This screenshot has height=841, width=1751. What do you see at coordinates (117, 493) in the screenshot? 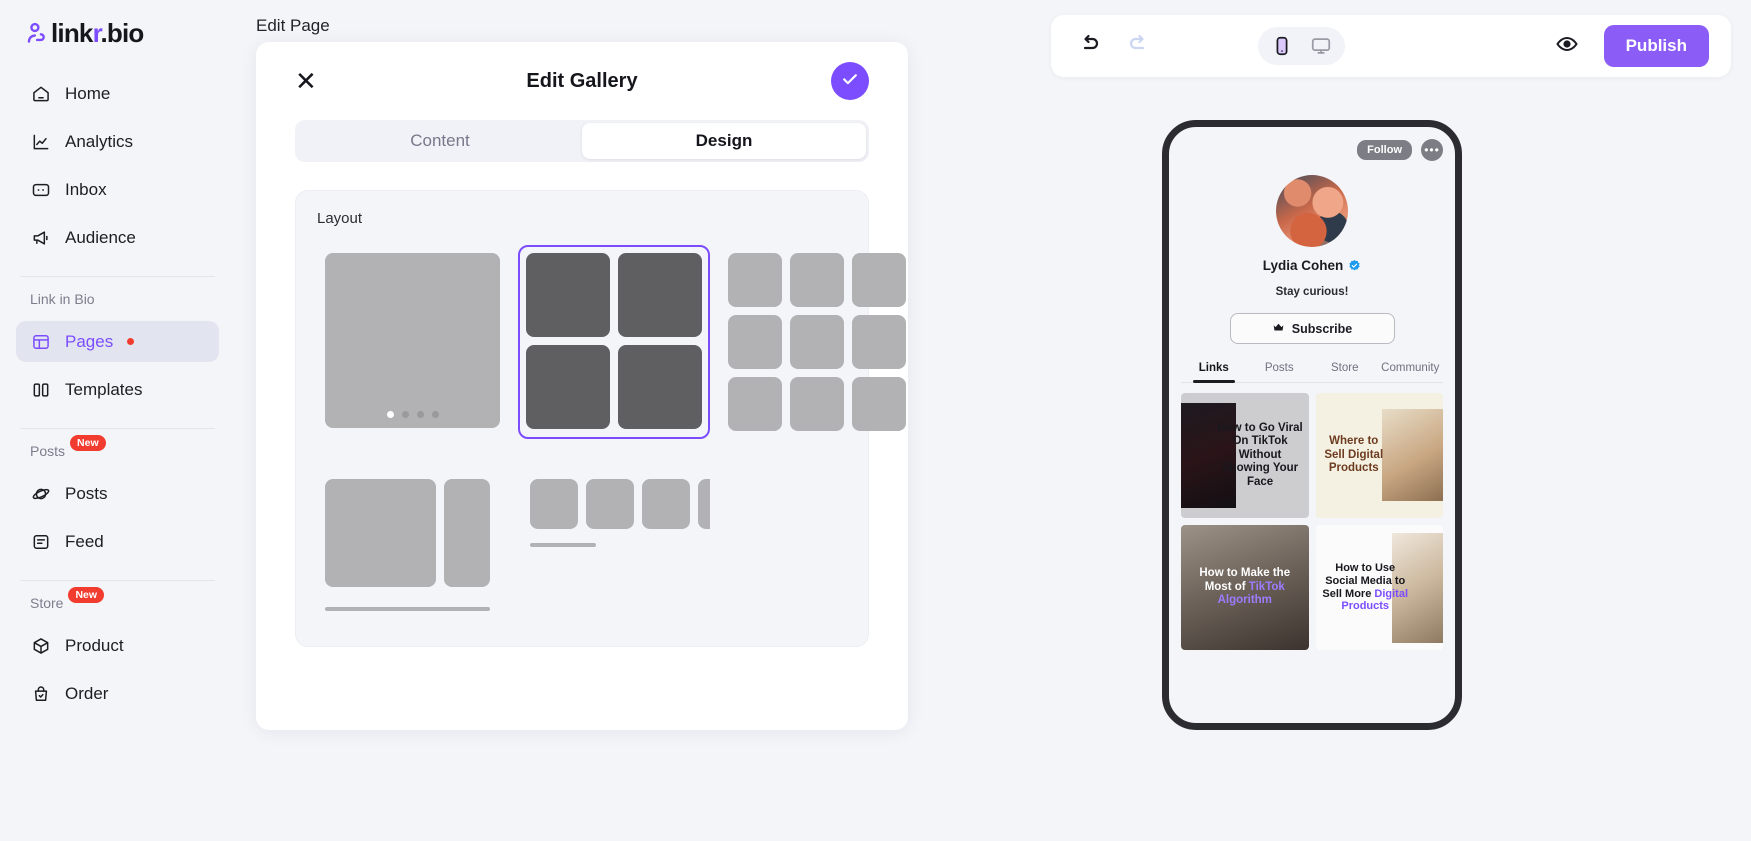
I see `sidebar-item-posts: Posts` at bounding box center [117, 493].